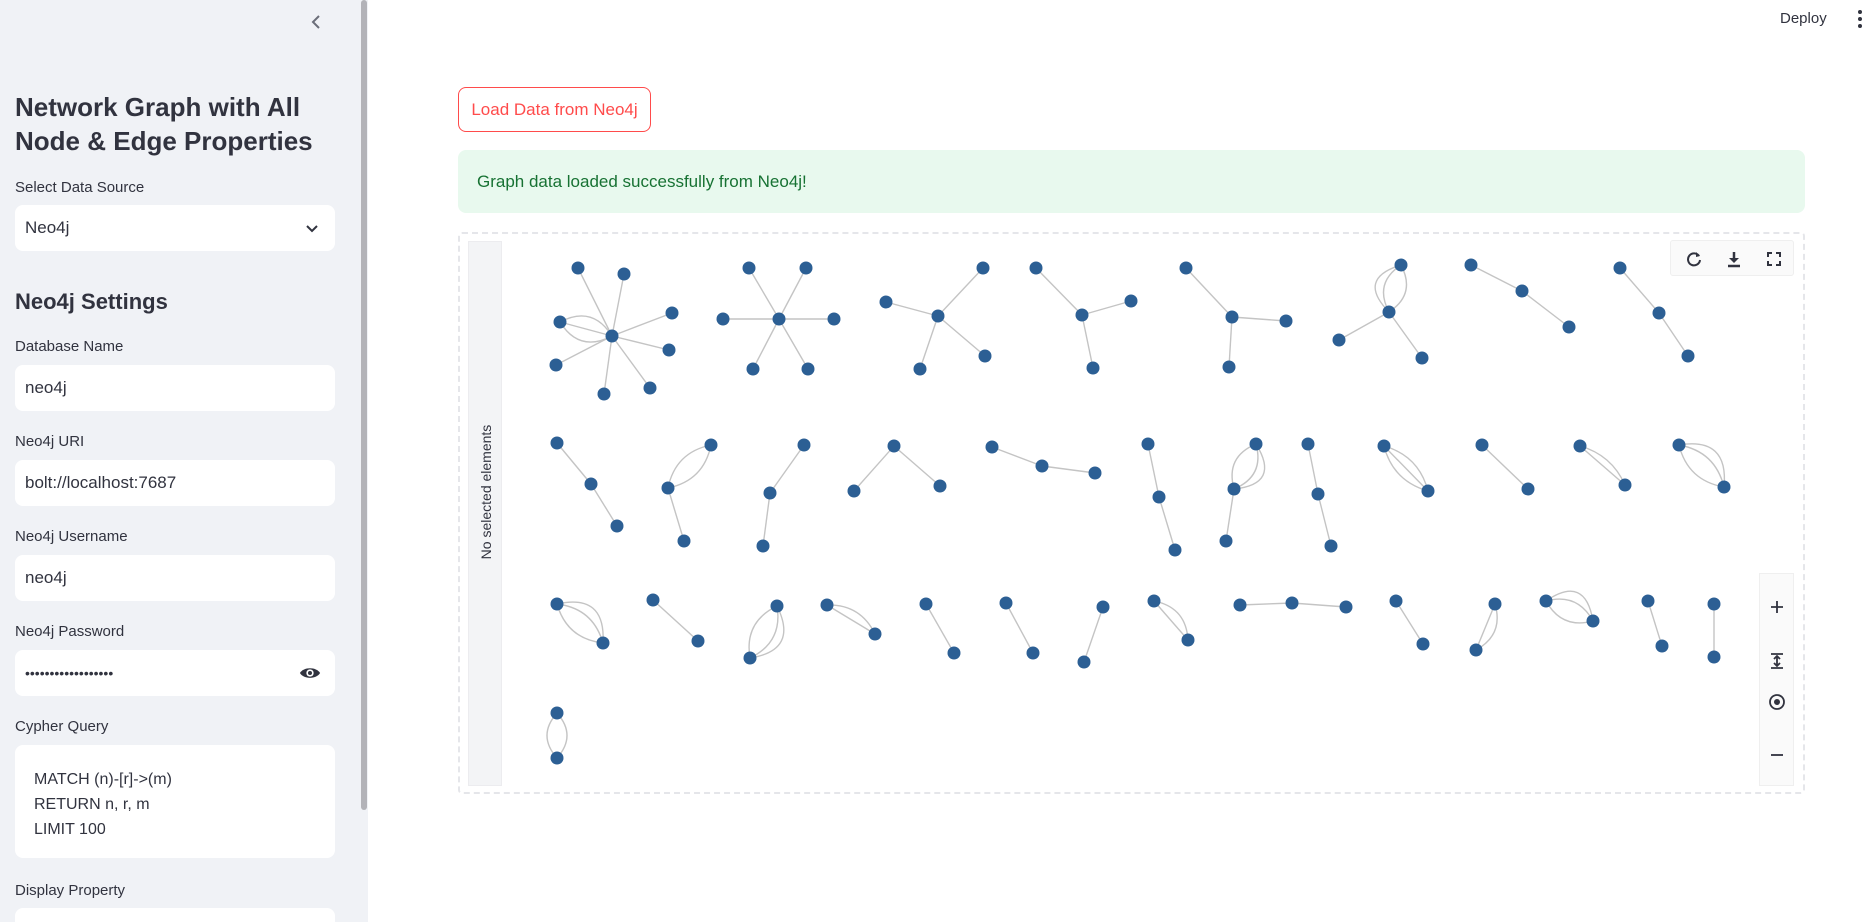  Describe the element at coordinates (1777, 755) in the screenshot. I see `zoom-out-icon` at that location.